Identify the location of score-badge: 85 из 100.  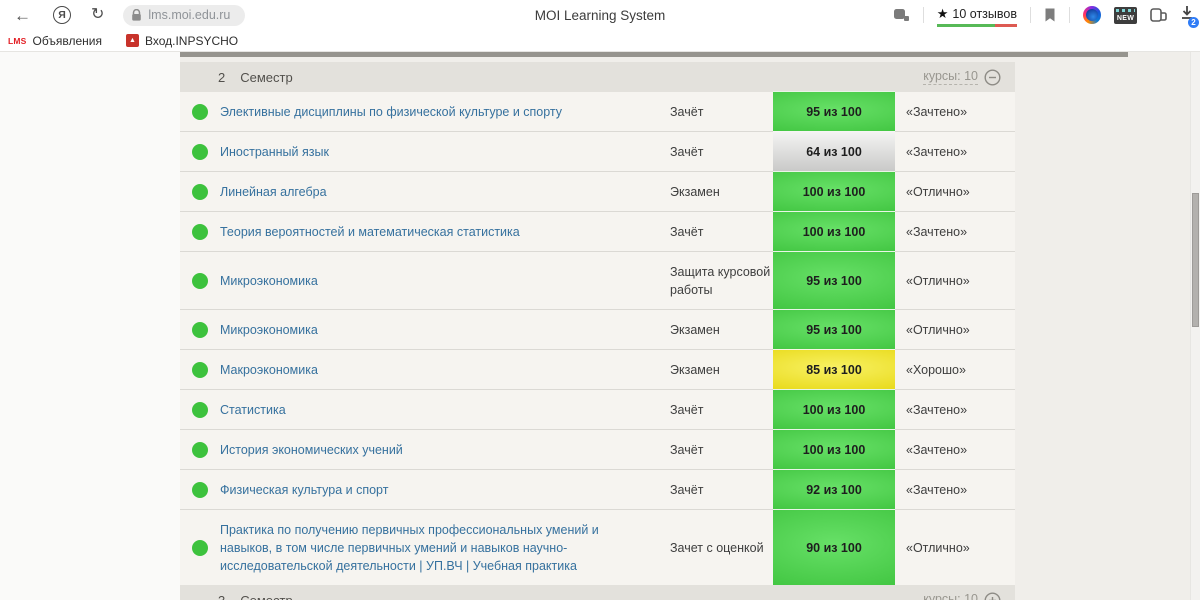
(834, 369).